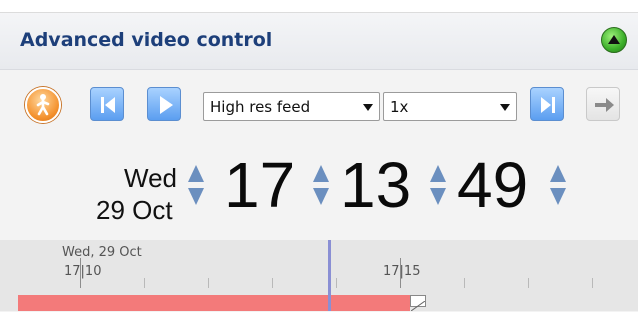  Describe the element at coordinates (558, 196) in the screenshot. I see `seconds-down-arrow-icon` at that location.